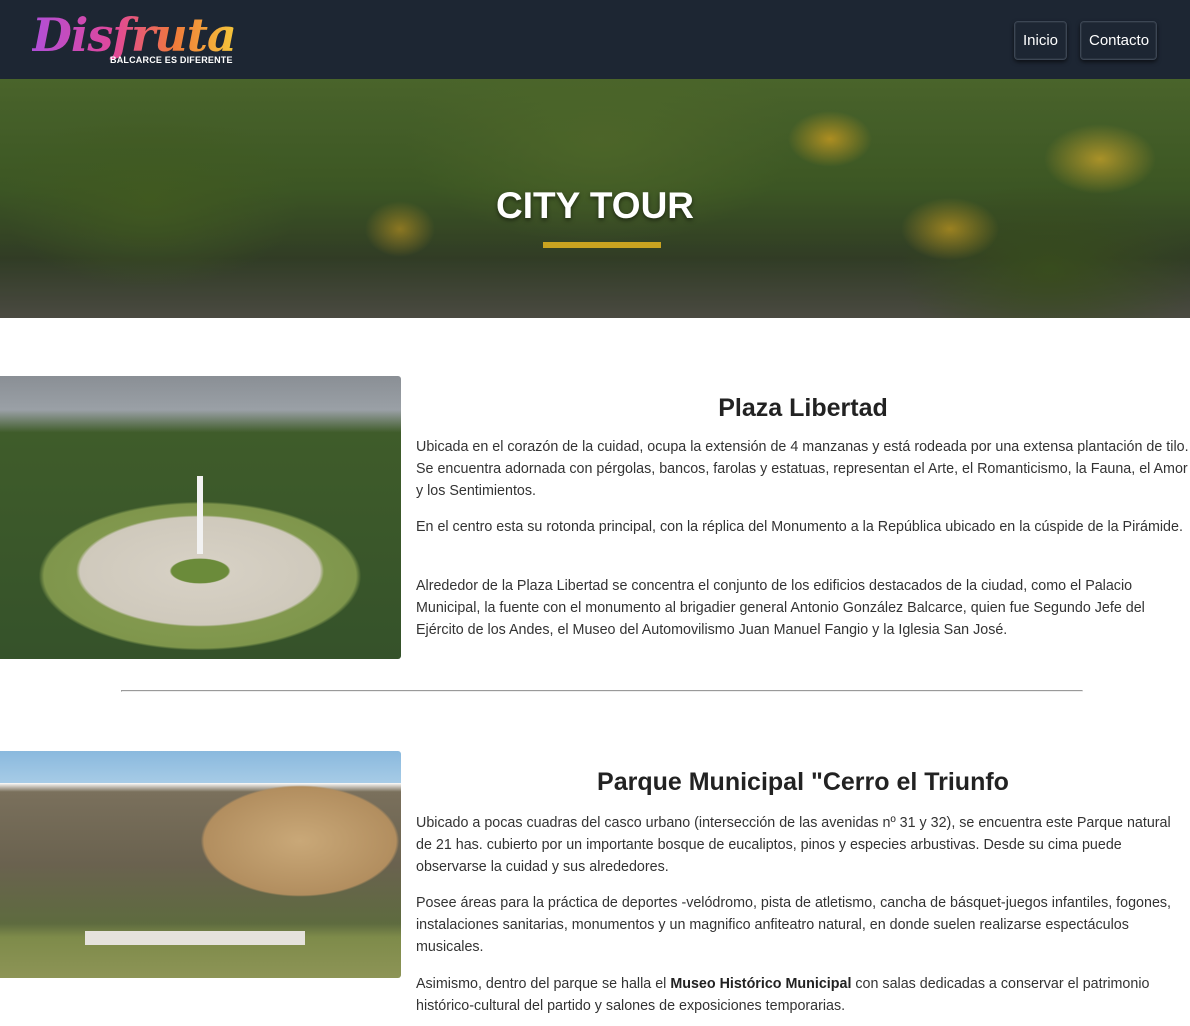 The height and width of the screenshot is (1026, 1190). Describe the element at coordinates (200, 515) in the screenshot. I see `obelisk-shape` at that location.